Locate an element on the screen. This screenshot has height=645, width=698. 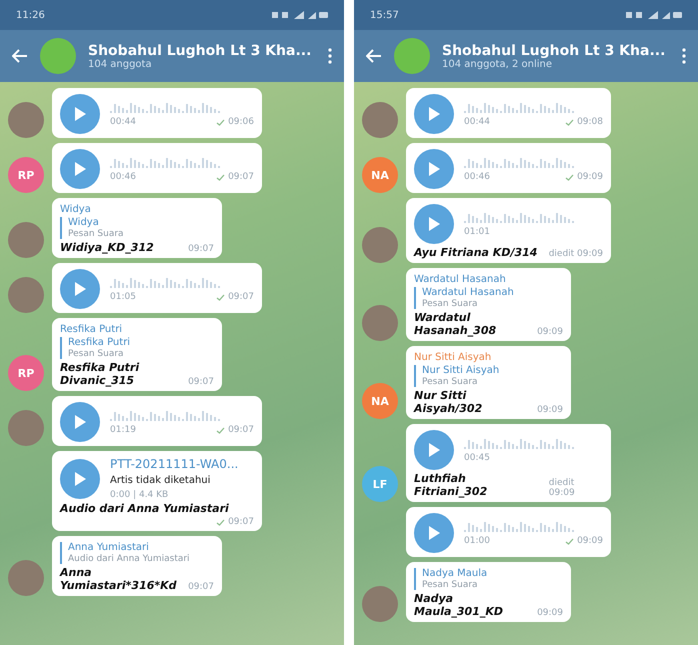
sender-name: Wardatul Hasanah is located at coordinates (460, 279).